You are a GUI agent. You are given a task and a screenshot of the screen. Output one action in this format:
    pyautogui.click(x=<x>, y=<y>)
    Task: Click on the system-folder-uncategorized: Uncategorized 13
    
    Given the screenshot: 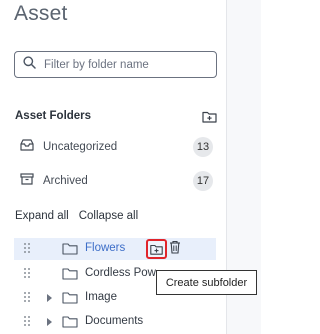 What is the action you would take?
    pyautogui.click(x=116, y=147)
    